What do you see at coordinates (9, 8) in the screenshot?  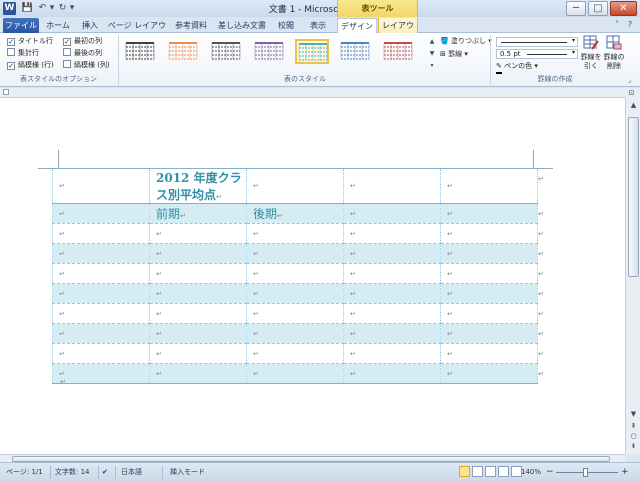 I see `word-app-icon: W` at bounding box center [9, 8].